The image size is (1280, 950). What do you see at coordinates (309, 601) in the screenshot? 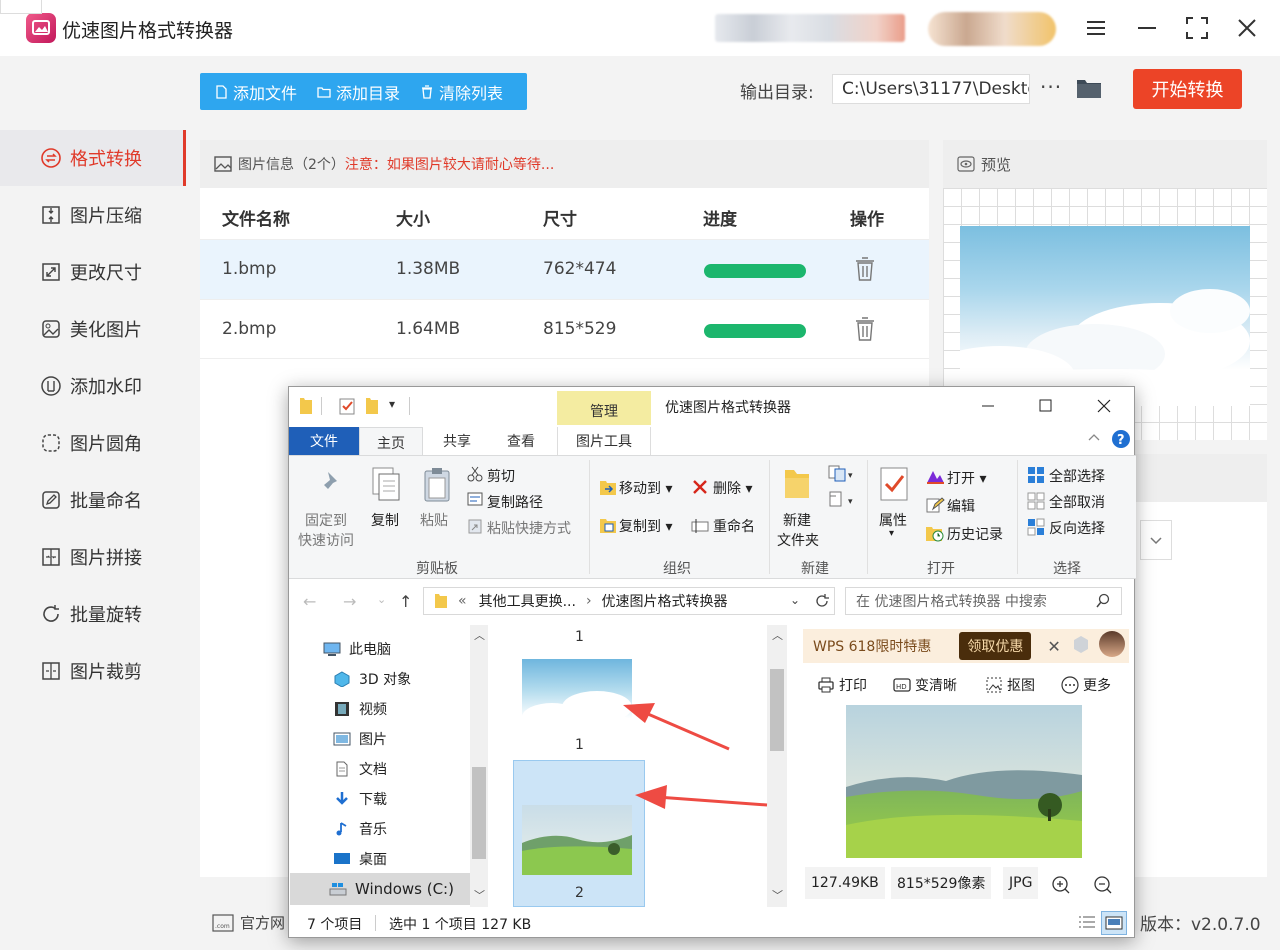
I see `back-button: ←` at bounding box center [309, 601].